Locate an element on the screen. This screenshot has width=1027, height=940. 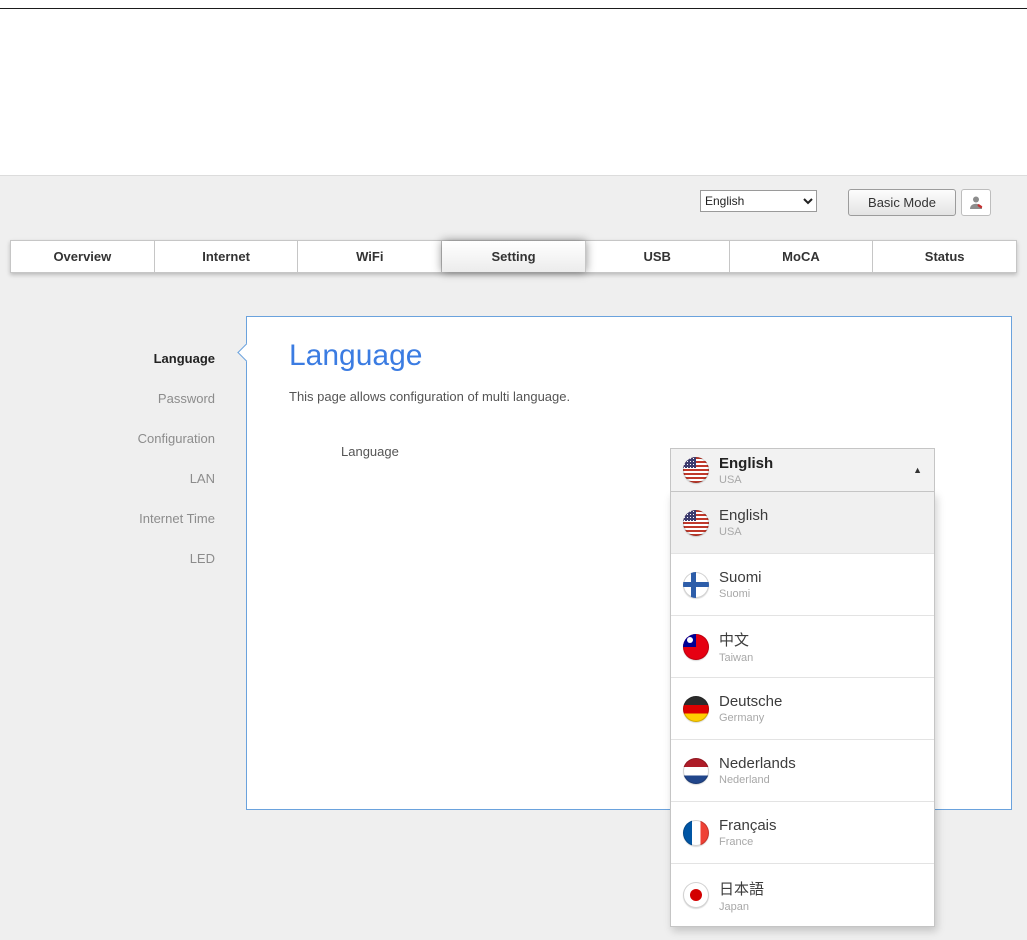
language-option-sublabel: Japan is located at coordinates (734, 906).